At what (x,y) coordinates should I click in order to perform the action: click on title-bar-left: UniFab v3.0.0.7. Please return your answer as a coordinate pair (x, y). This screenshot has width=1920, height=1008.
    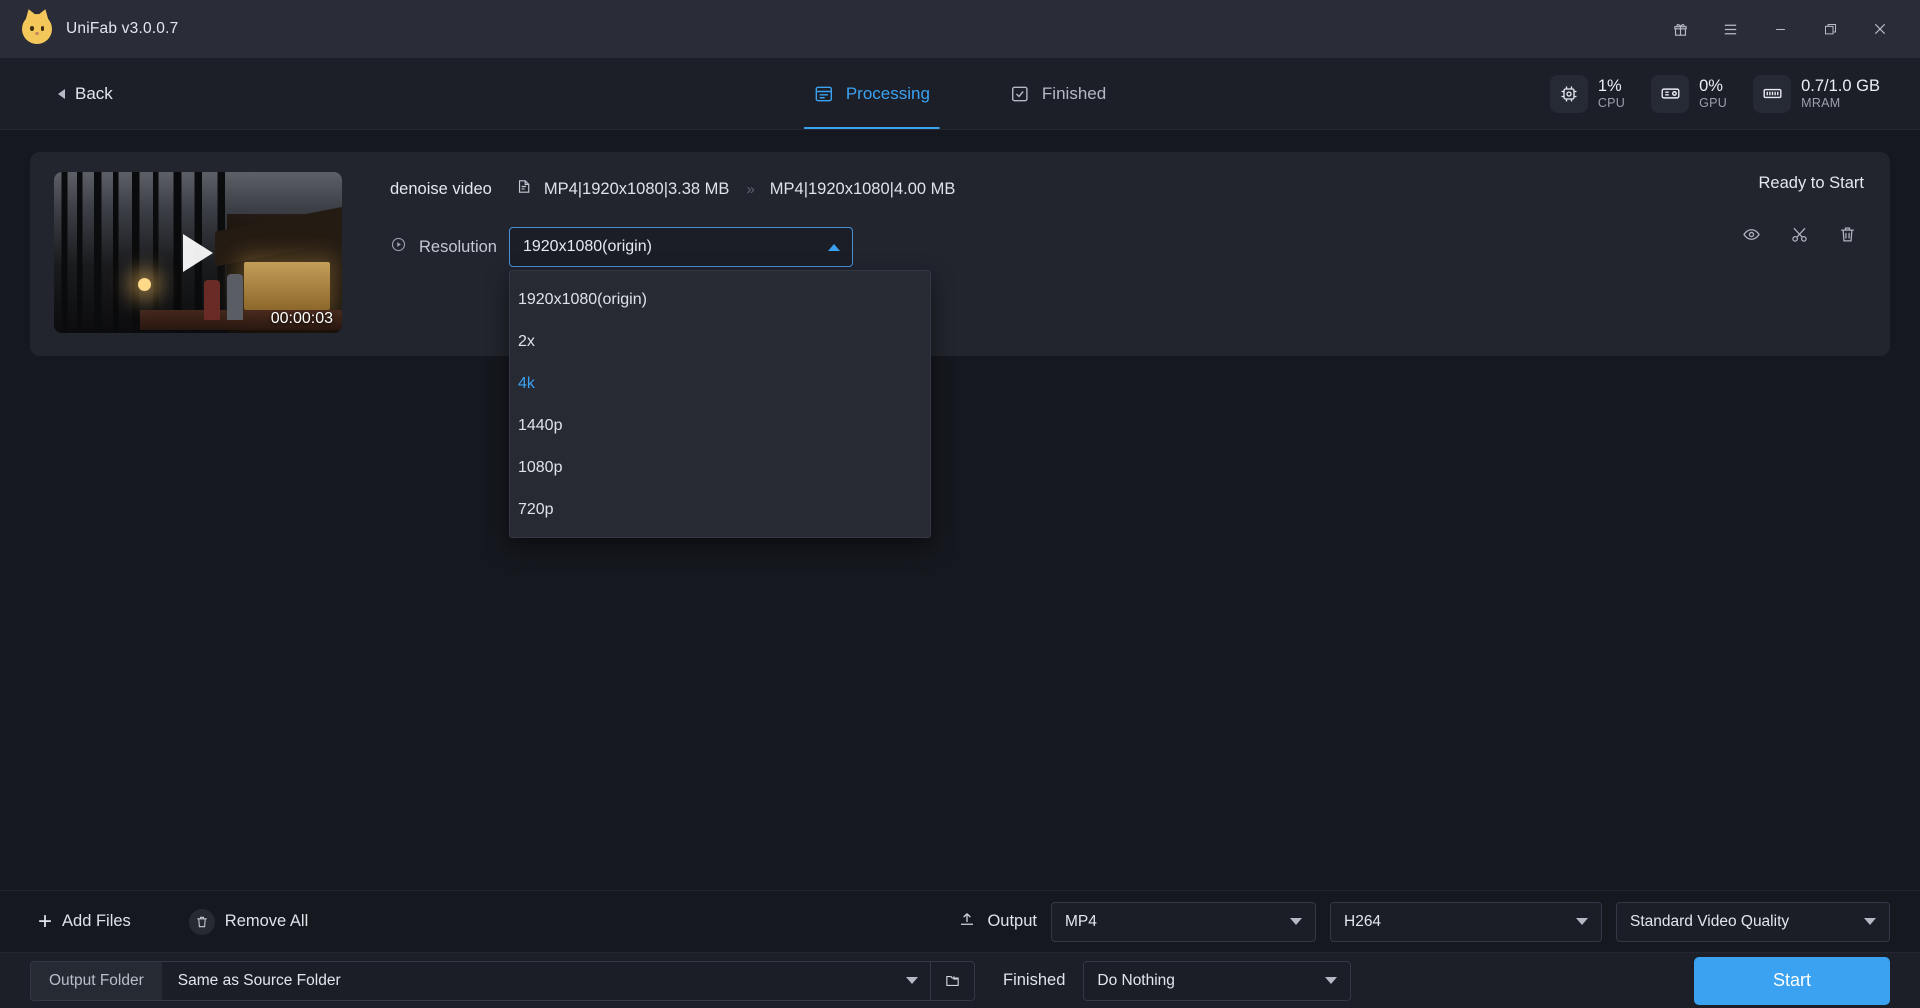
    Looking at the image, I should click on (100, 25).